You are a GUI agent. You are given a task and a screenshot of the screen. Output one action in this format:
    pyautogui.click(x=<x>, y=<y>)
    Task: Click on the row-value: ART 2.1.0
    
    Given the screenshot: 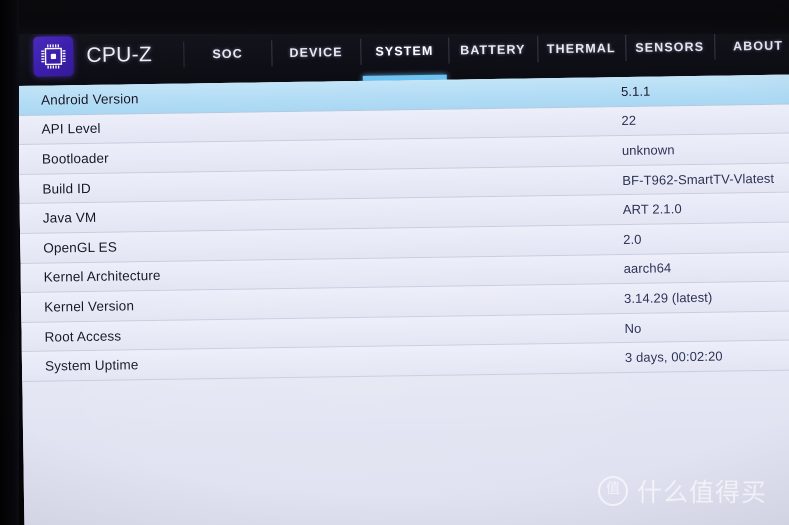 What is the action you would take?
    pyautogui.click(x=652, y=209)
    